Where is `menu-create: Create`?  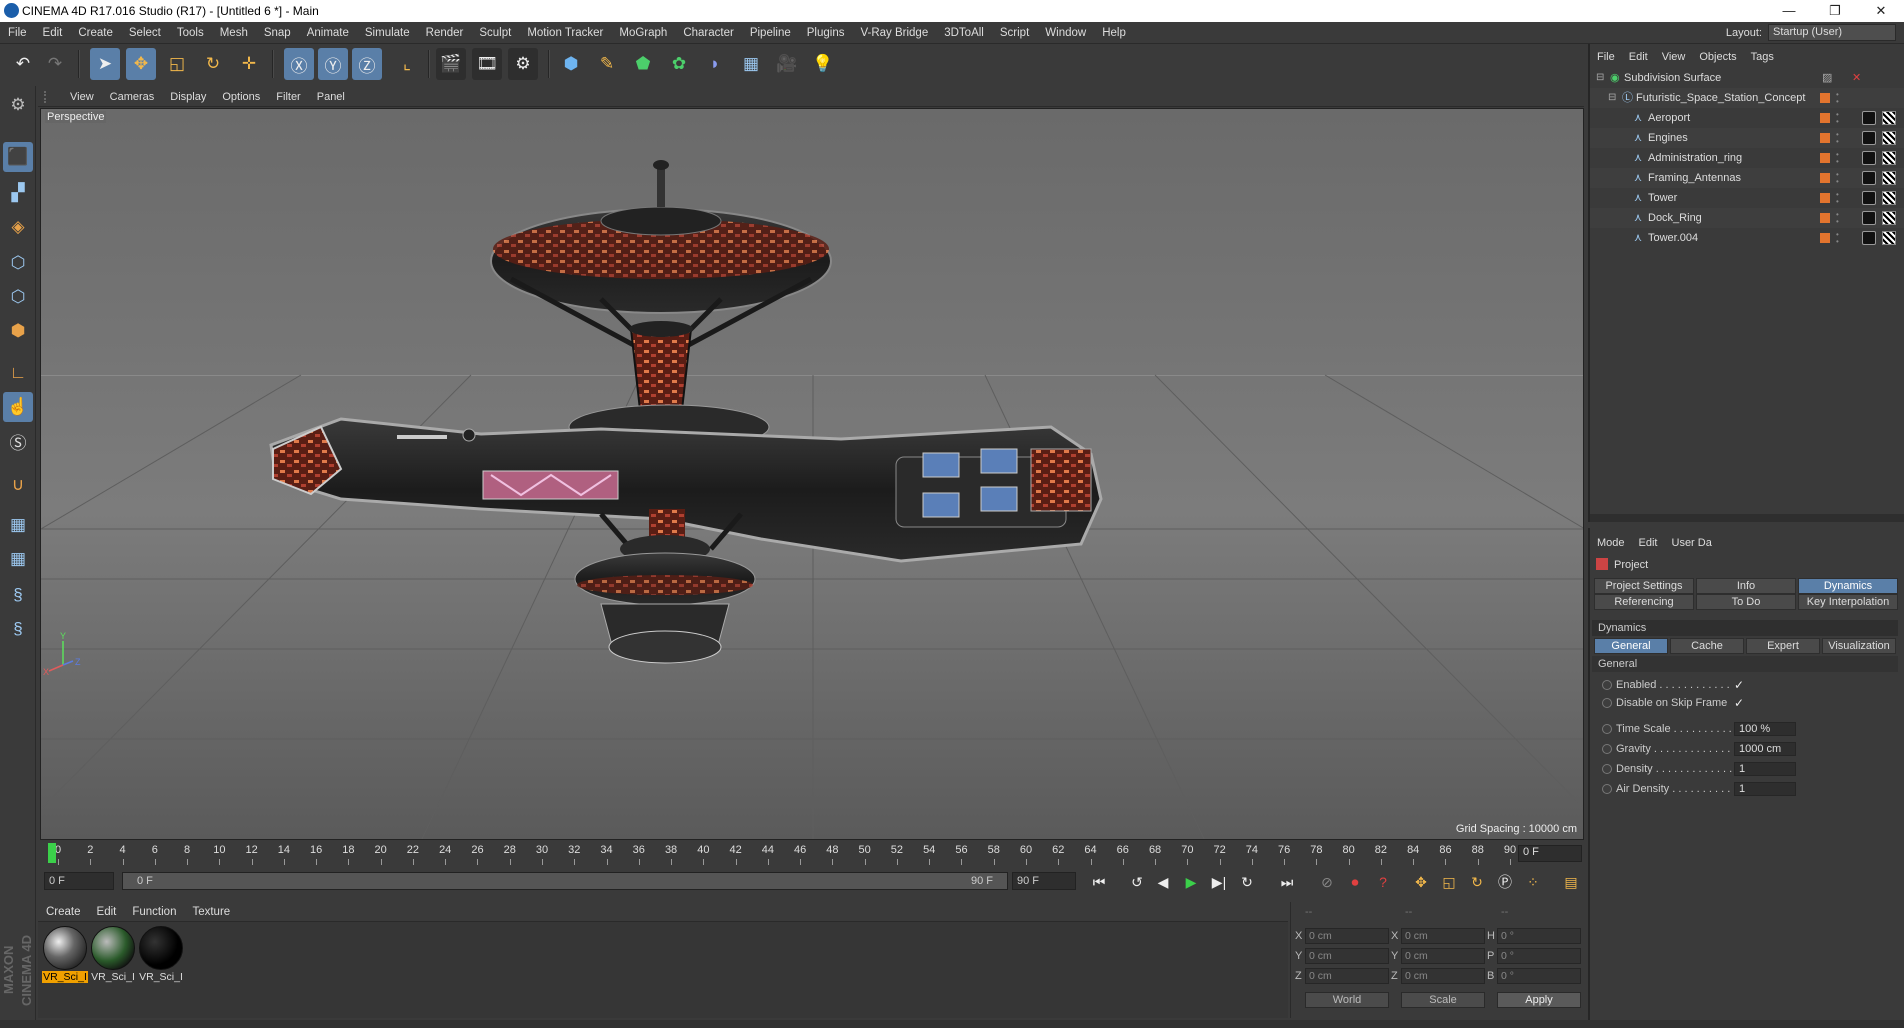 menu-create: Create is located at coordinates (95, 33).